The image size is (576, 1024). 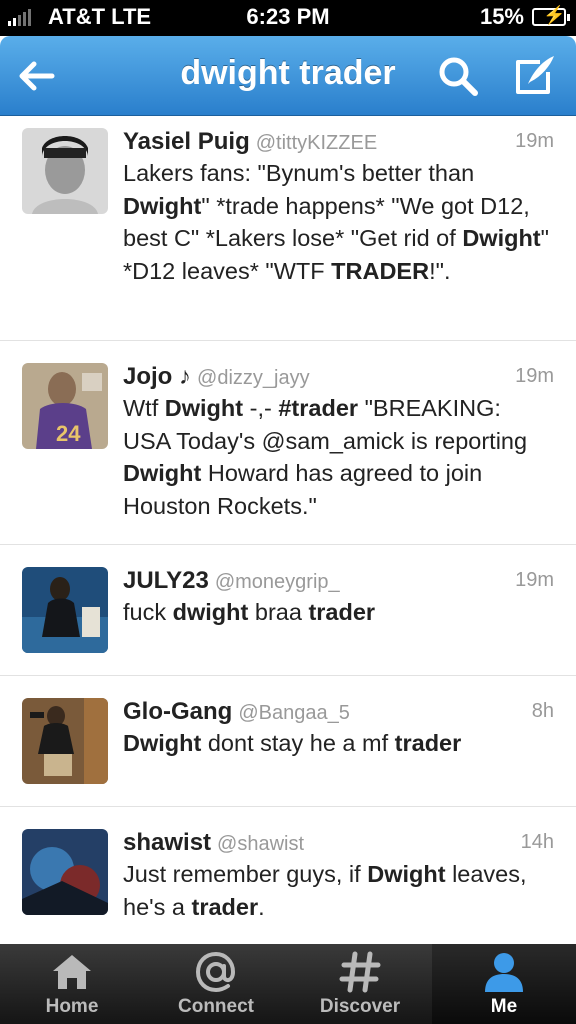 What do you see at coordinates (288, 18) in the screenshot?
I see `status-bar: AT&T LTE 6:23 PM 15% ⚡` at bounding box center [288, 18].